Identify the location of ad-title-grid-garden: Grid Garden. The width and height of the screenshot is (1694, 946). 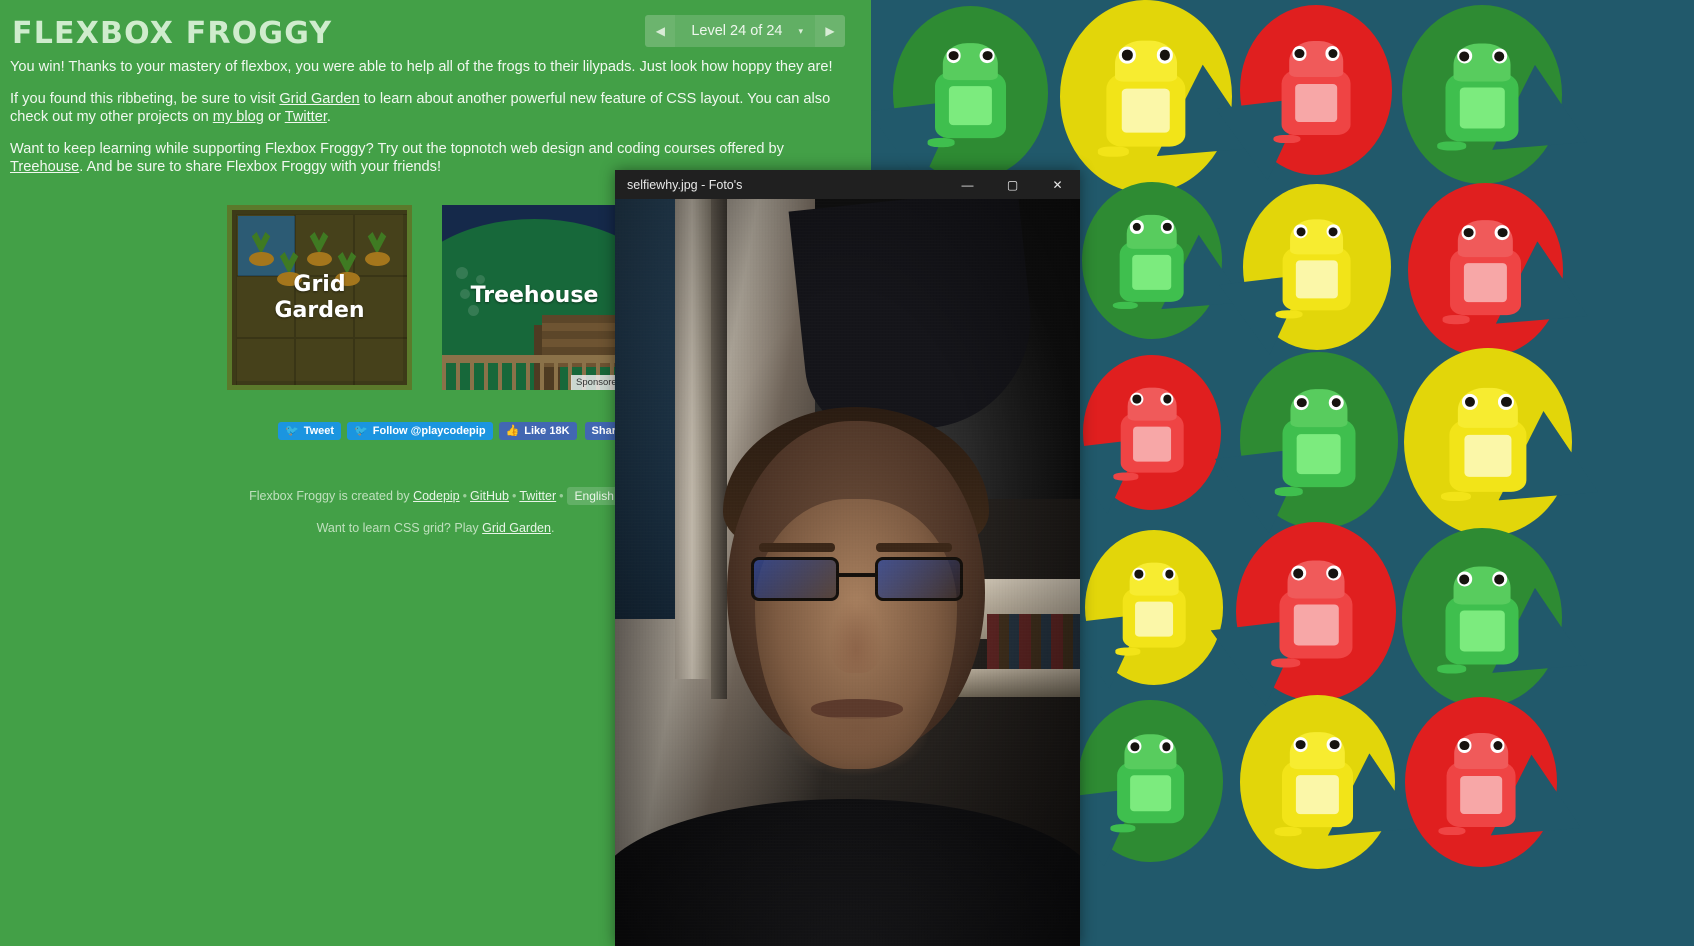
(319, 297).